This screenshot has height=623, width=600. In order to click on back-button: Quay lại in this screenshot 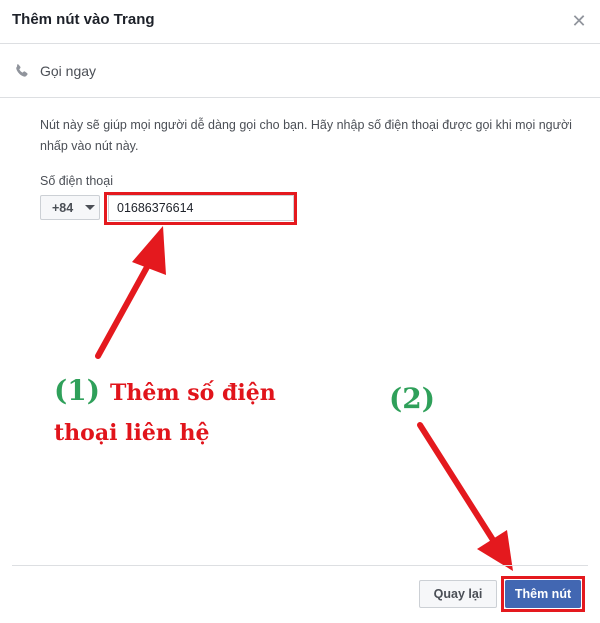, I will do `click(458, 594)`.